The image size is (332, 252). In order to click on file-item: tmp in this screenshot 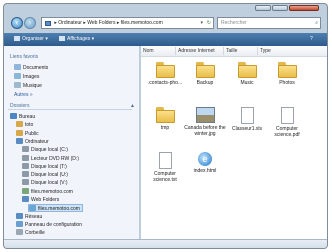, I will do `click(165, 119)`.